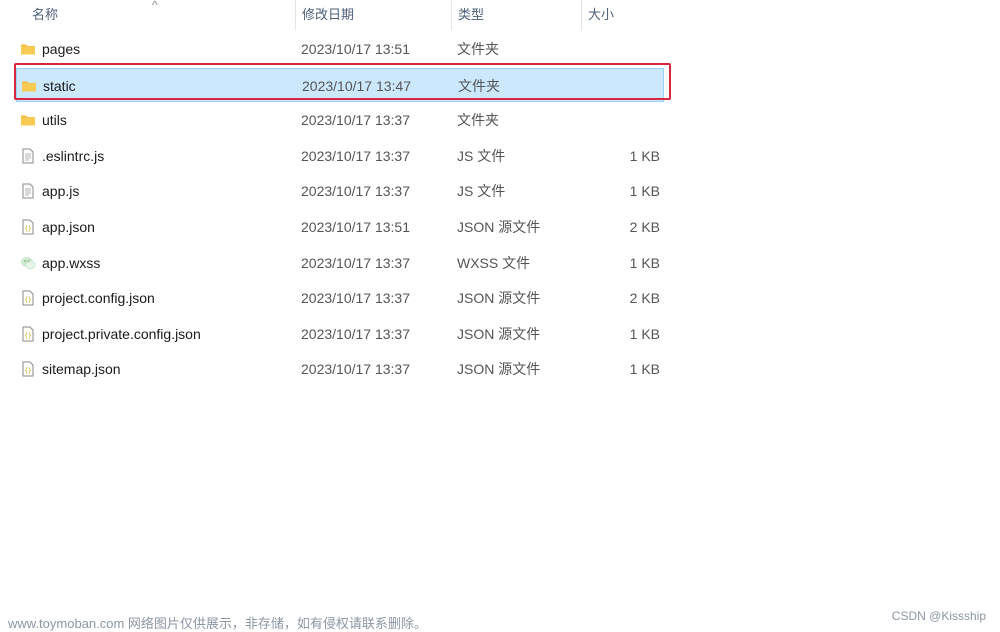 Image resolution: width=1000 pixels, height=632 pixels. Describe the element at coordinates (342, 81) in the screenshot. I see `annotation-highlight-box` at that location.